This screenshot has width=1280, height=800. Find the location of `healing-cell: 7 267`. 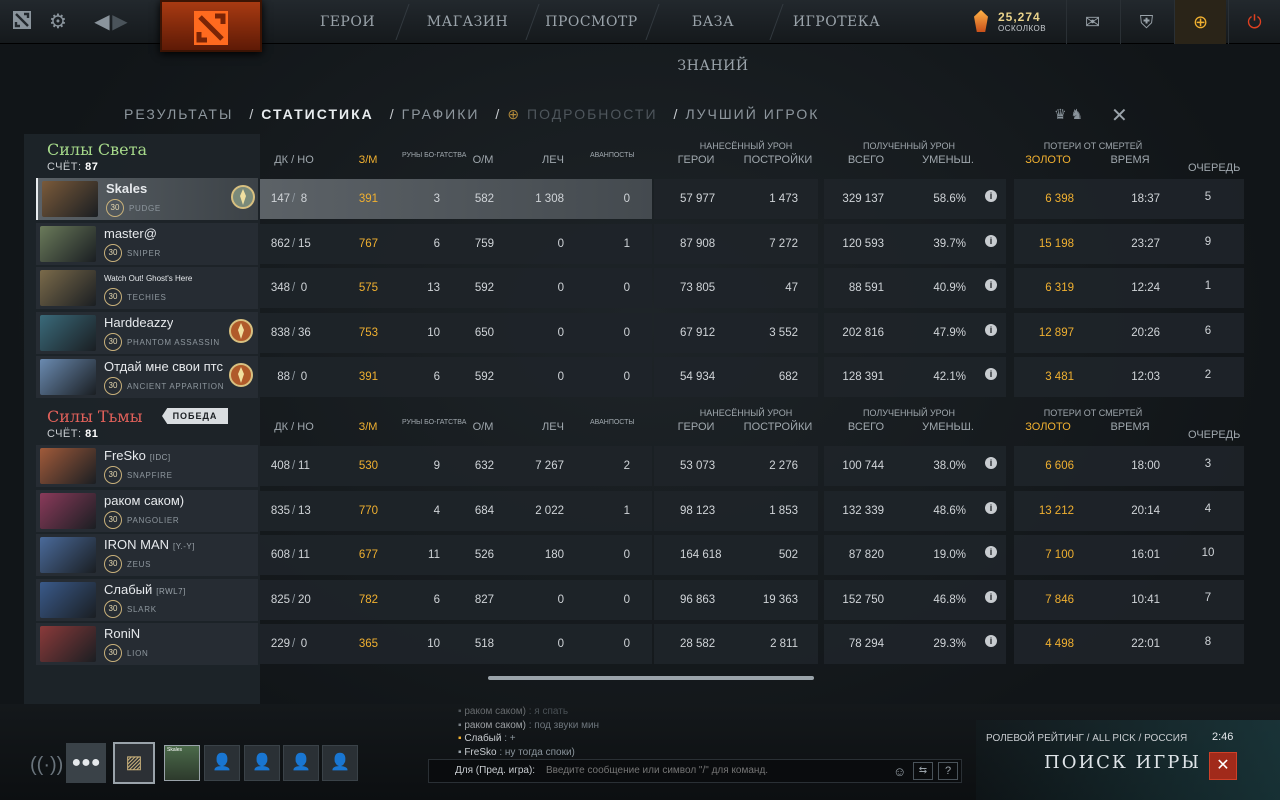

healing-cell: 7 267 is located at coordinates (549, 466).